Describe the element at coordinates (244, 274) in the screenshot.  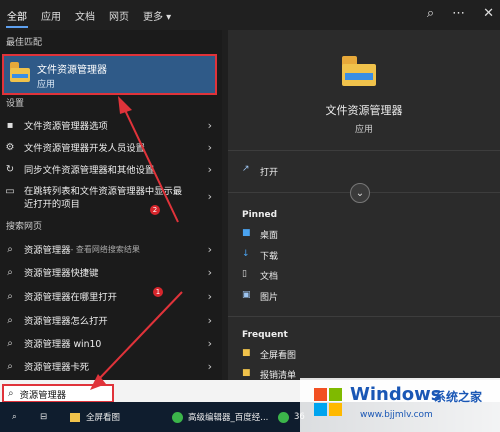
I see `document-icon: ▯` at that location.